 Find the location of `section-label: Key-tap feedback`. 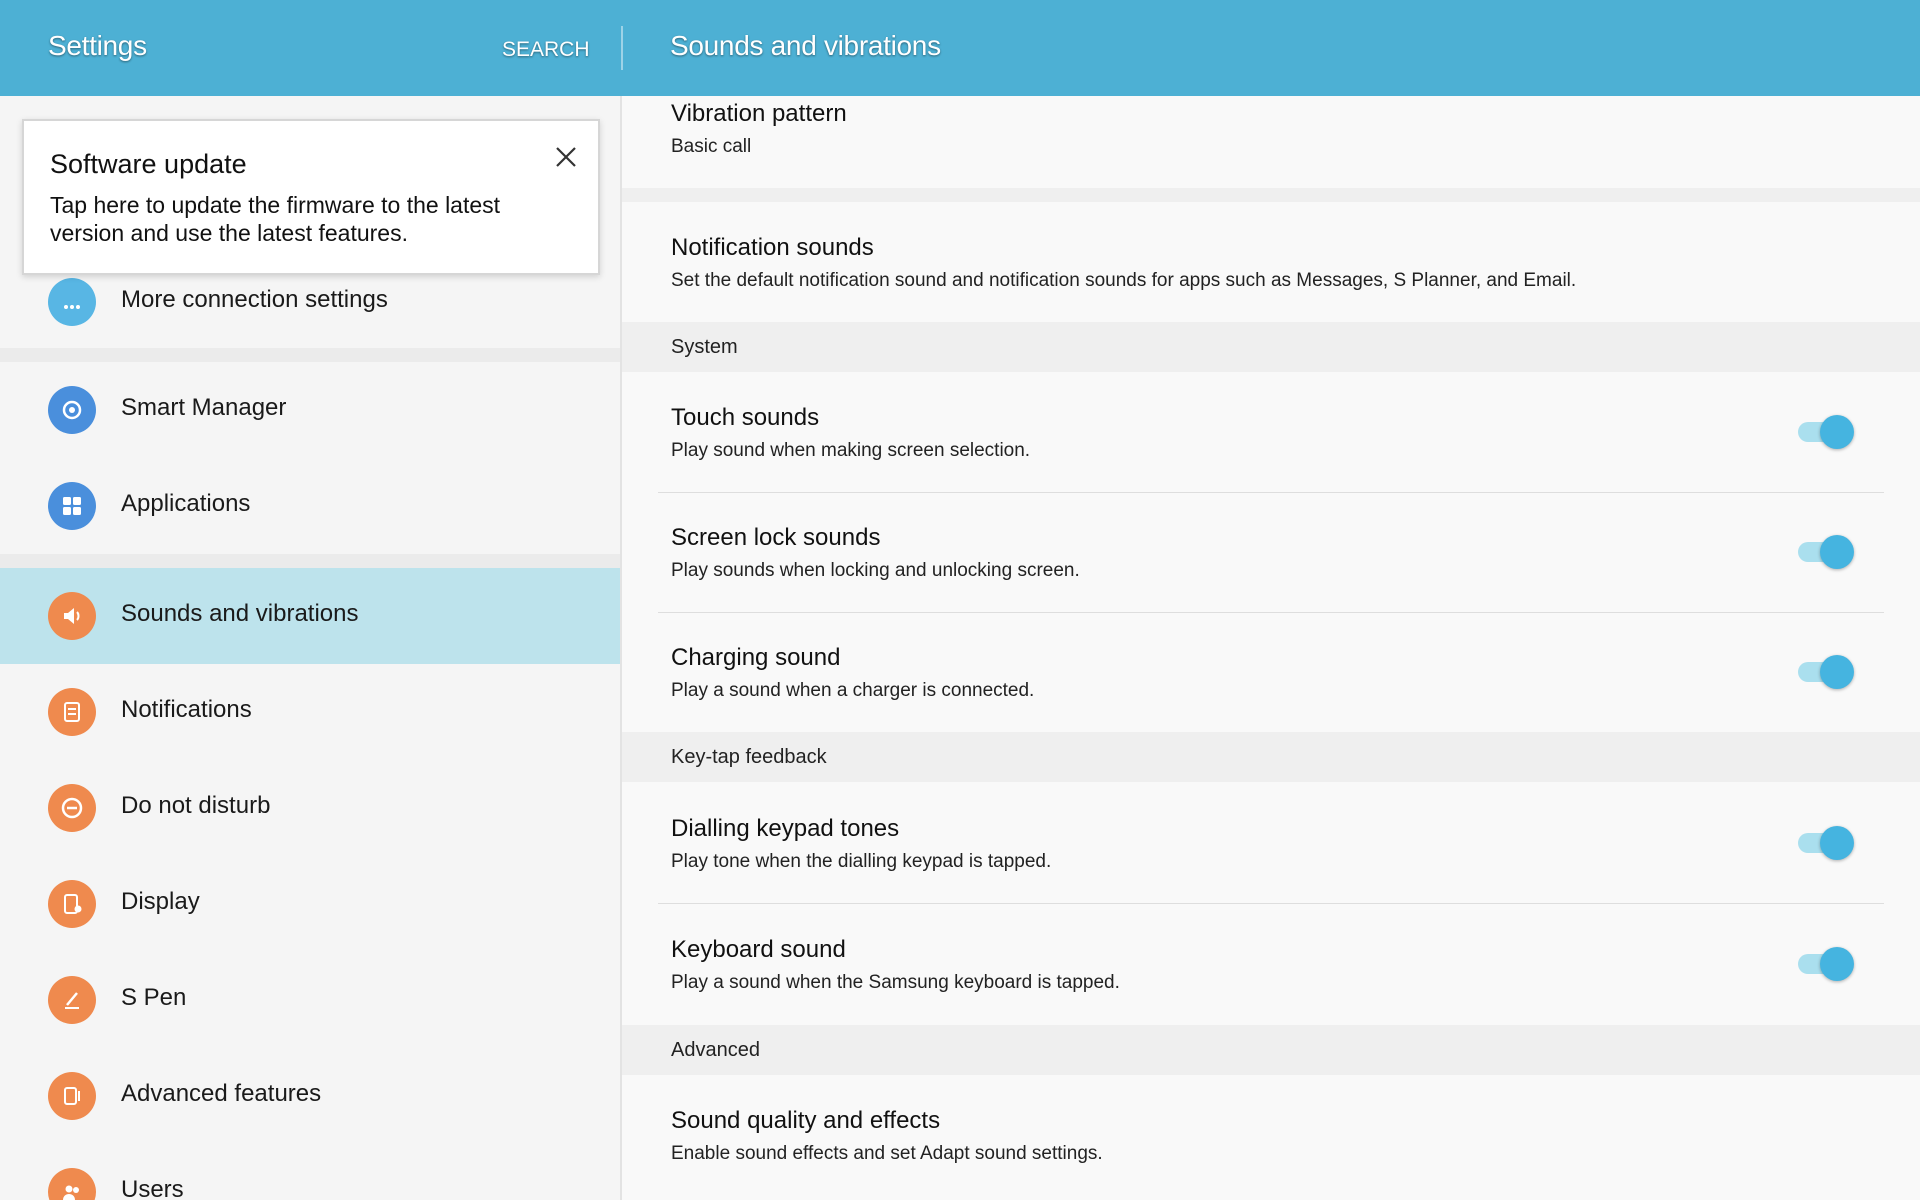

section-label: Key-tap feedback is located at coordinates (749, 757).